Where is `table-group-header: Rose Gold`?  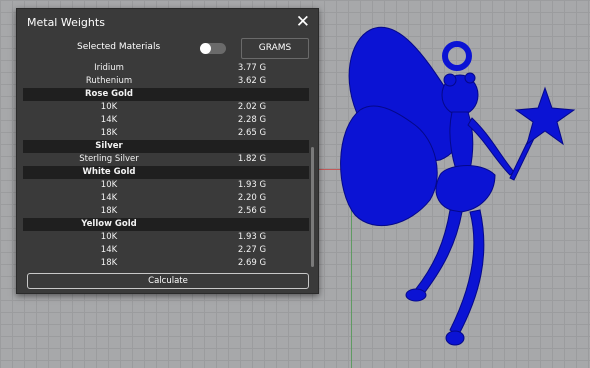
table-group-header: Rose Gold is located at coordinates (166, 94).